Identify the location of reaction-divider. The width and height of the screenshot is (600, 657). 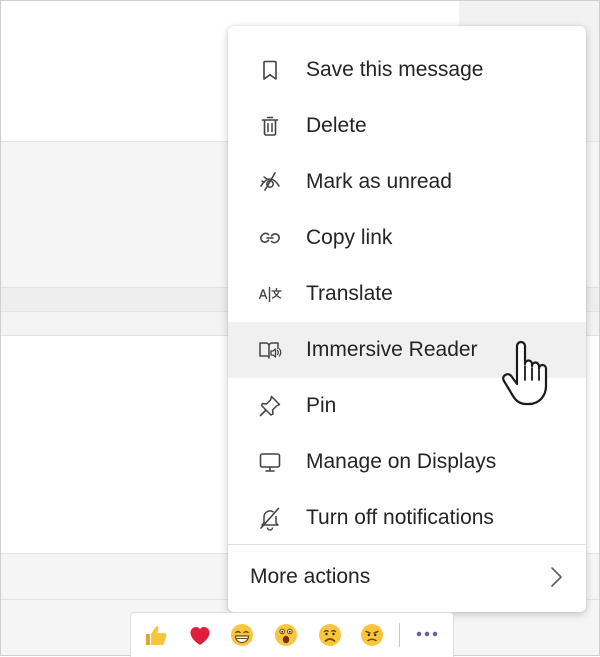
(399, 635).